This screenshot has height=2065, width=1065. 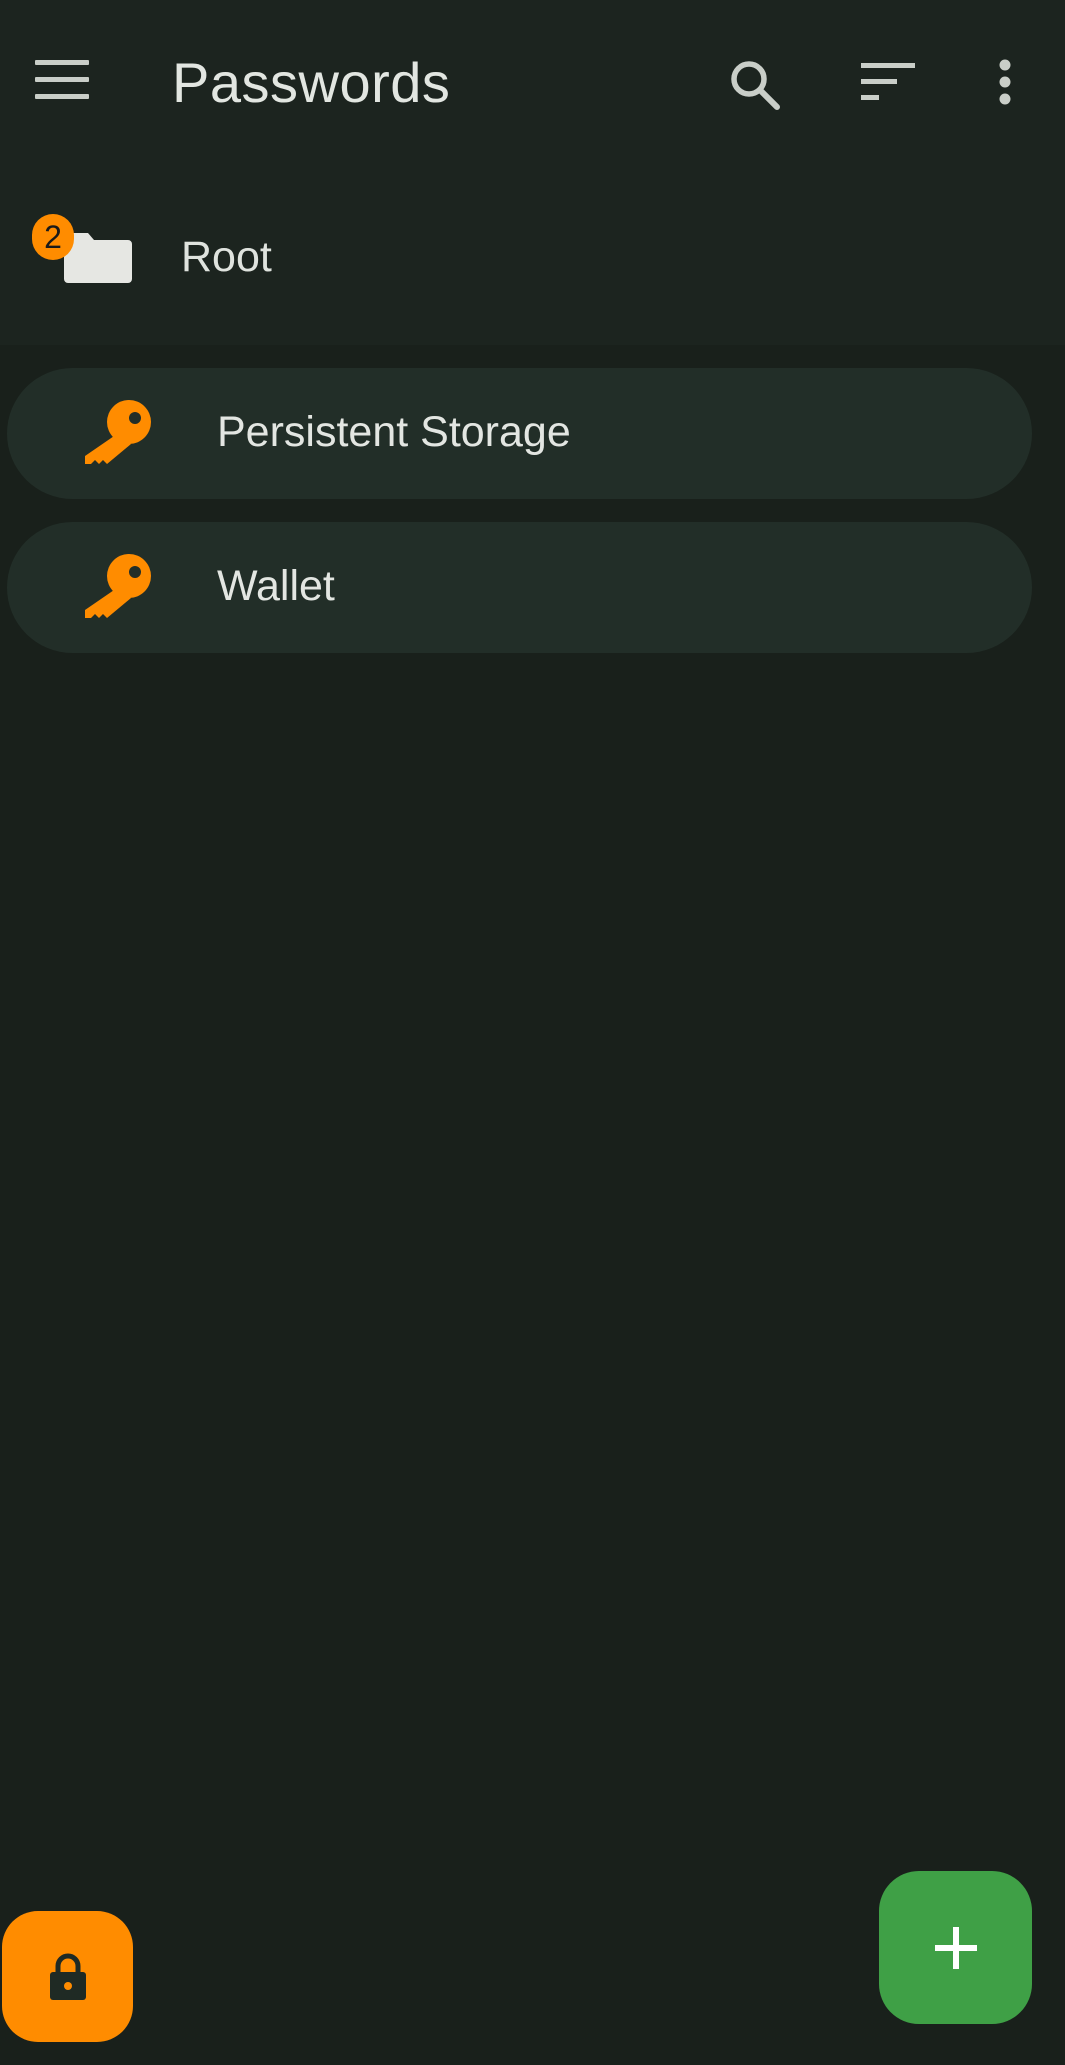 I want to click on lock-database-button, so click(x=67, y=1976).